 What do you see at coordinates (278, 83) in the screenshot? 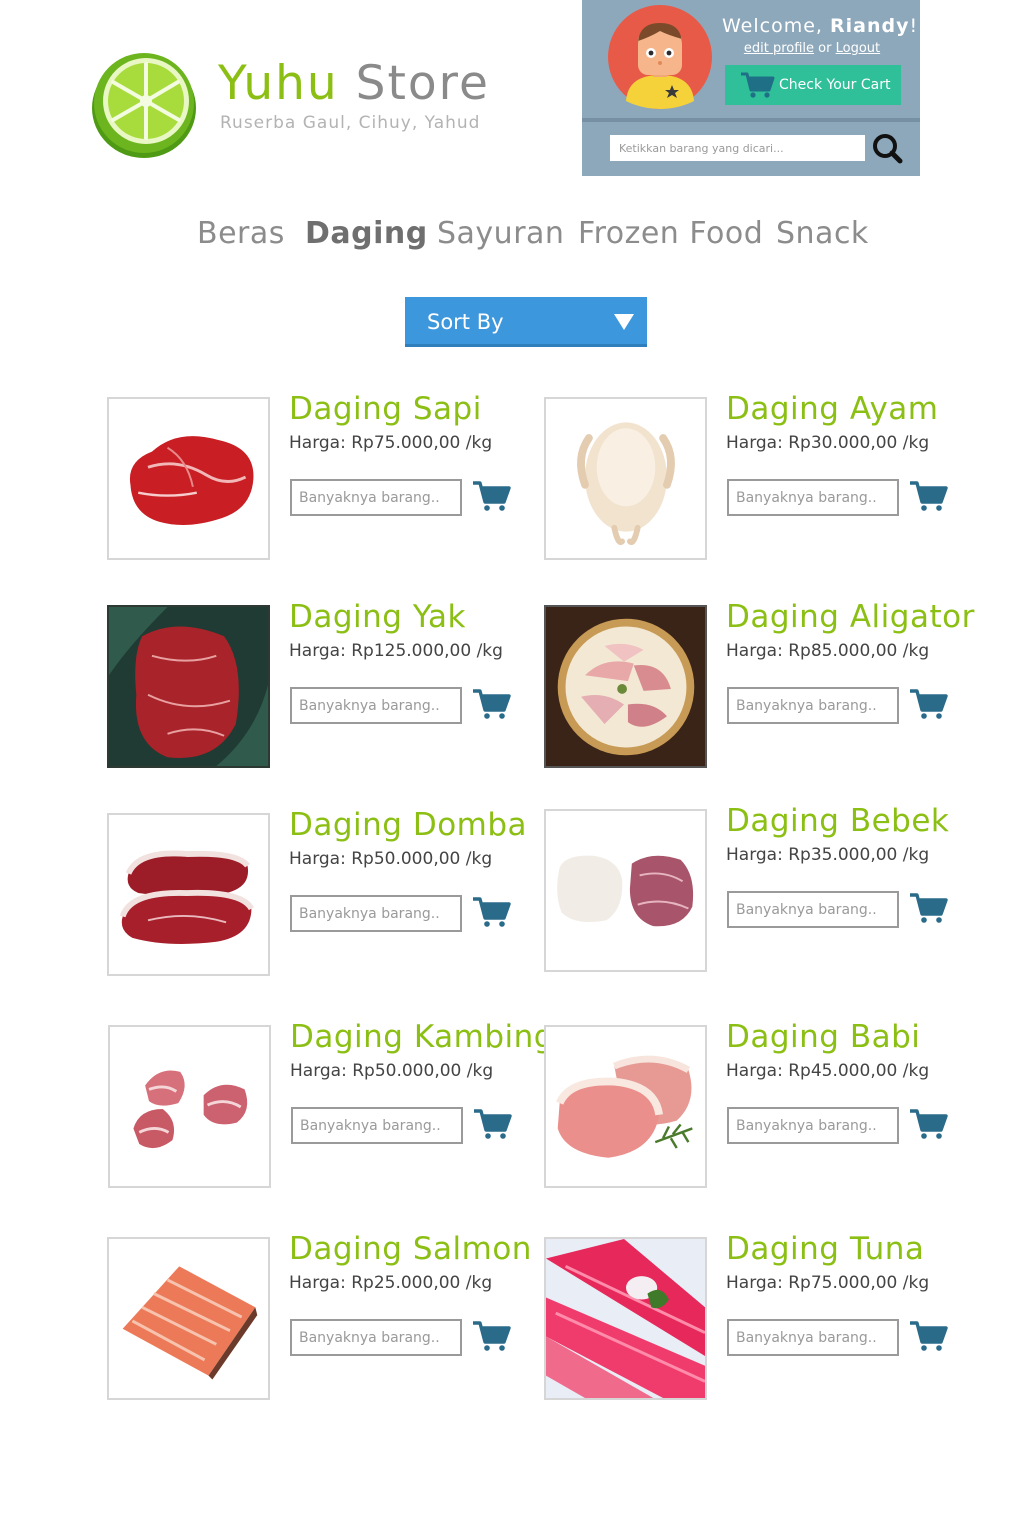
I see `store-name-part1: Yuhu` at bounding box center [278, 83].